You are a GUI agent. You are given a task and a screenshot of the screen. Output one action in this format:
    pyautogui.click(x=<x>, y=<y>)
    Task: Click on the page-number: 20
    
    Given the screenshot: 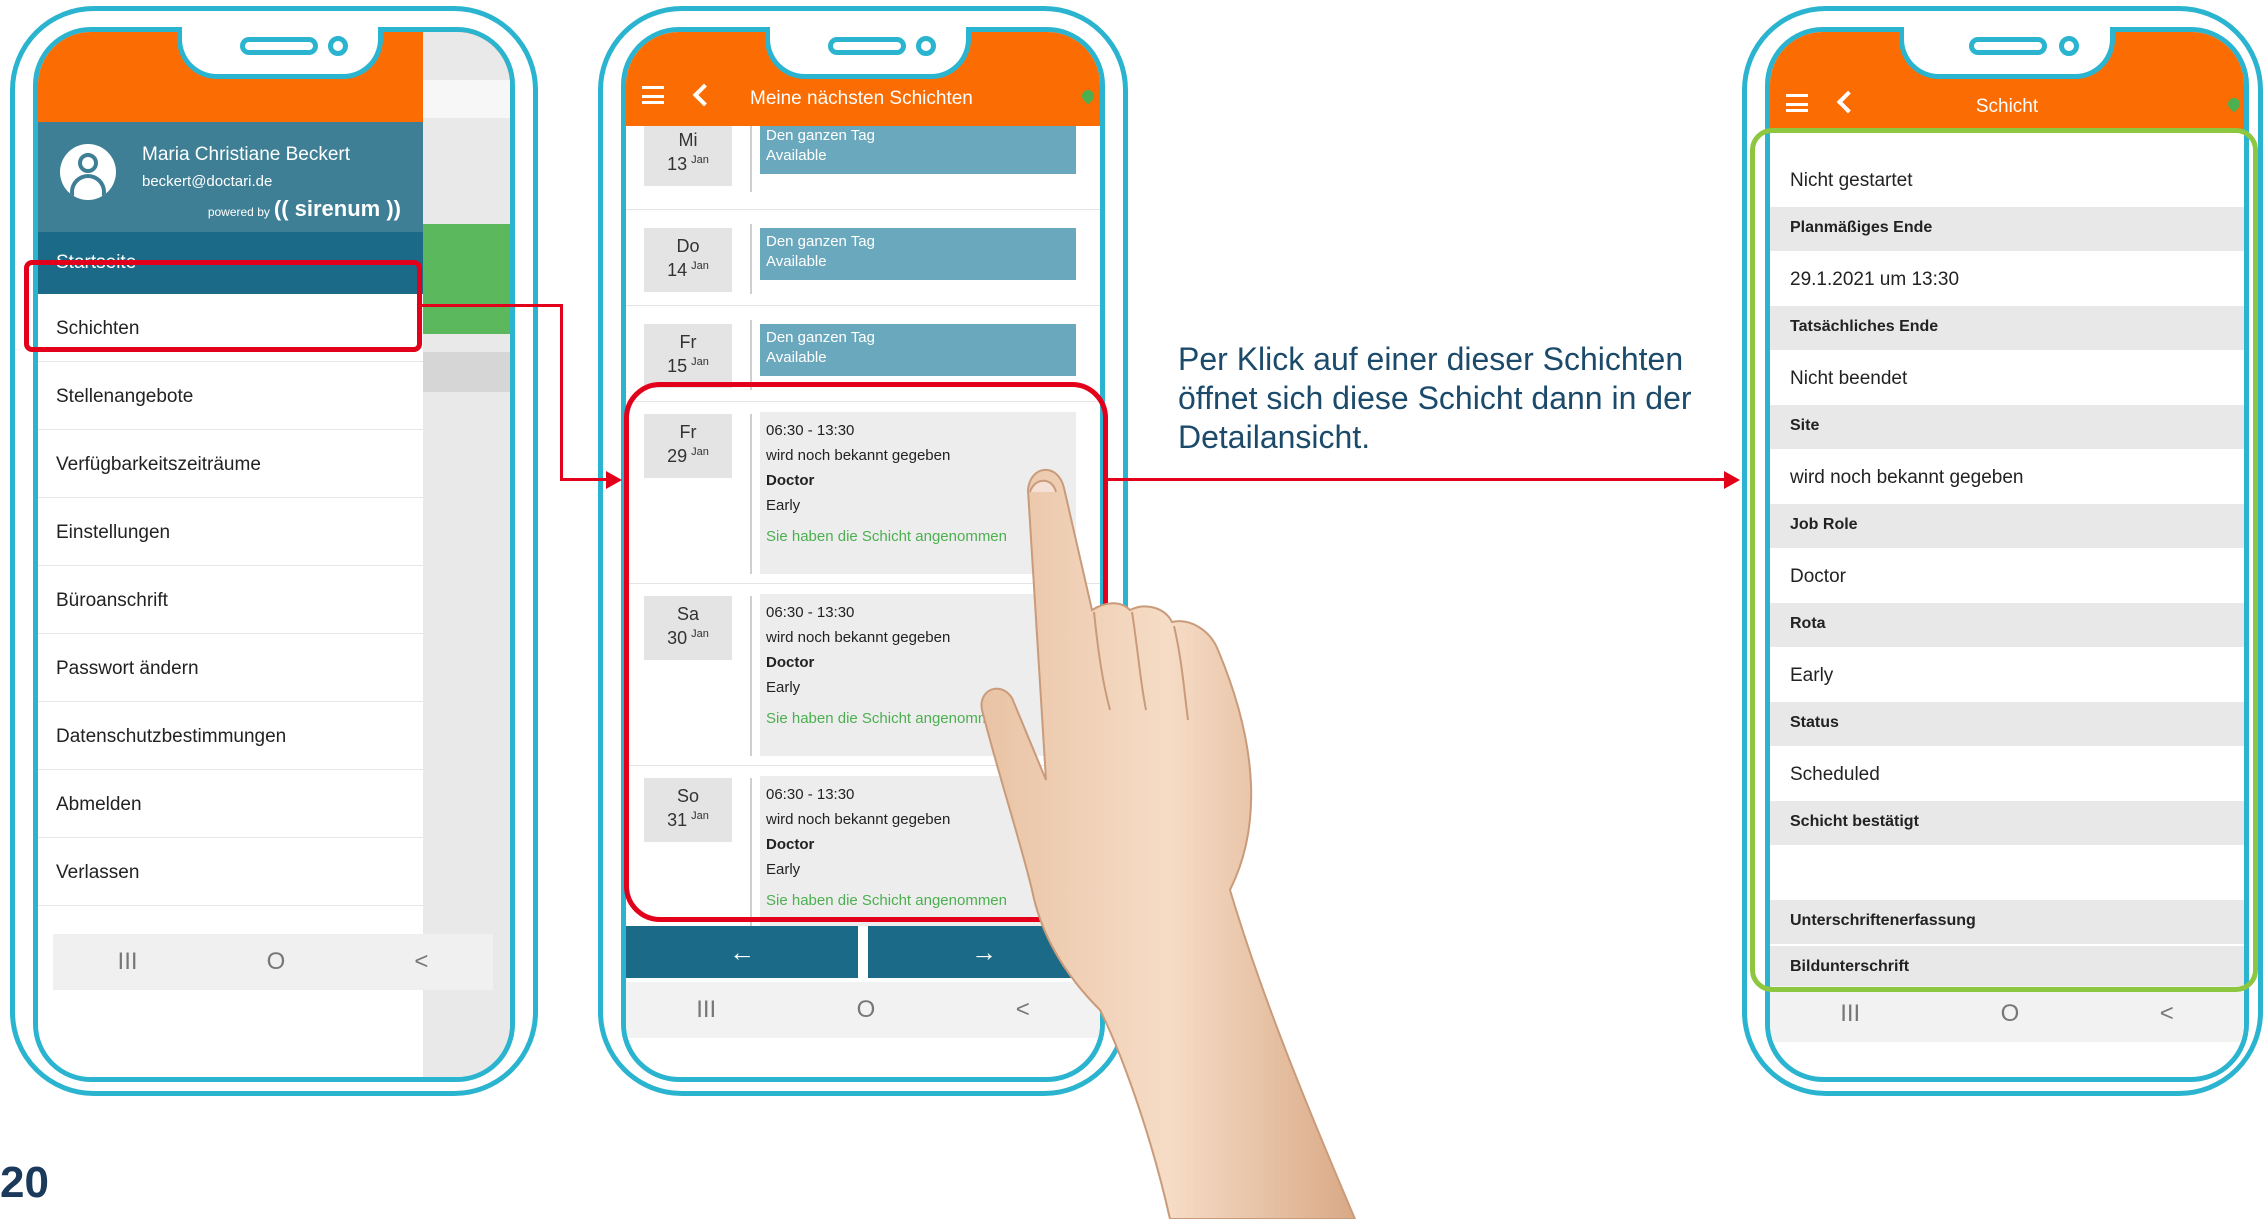 What is the action you would take?
    pyautogui.click(x=24, y=1182)
    